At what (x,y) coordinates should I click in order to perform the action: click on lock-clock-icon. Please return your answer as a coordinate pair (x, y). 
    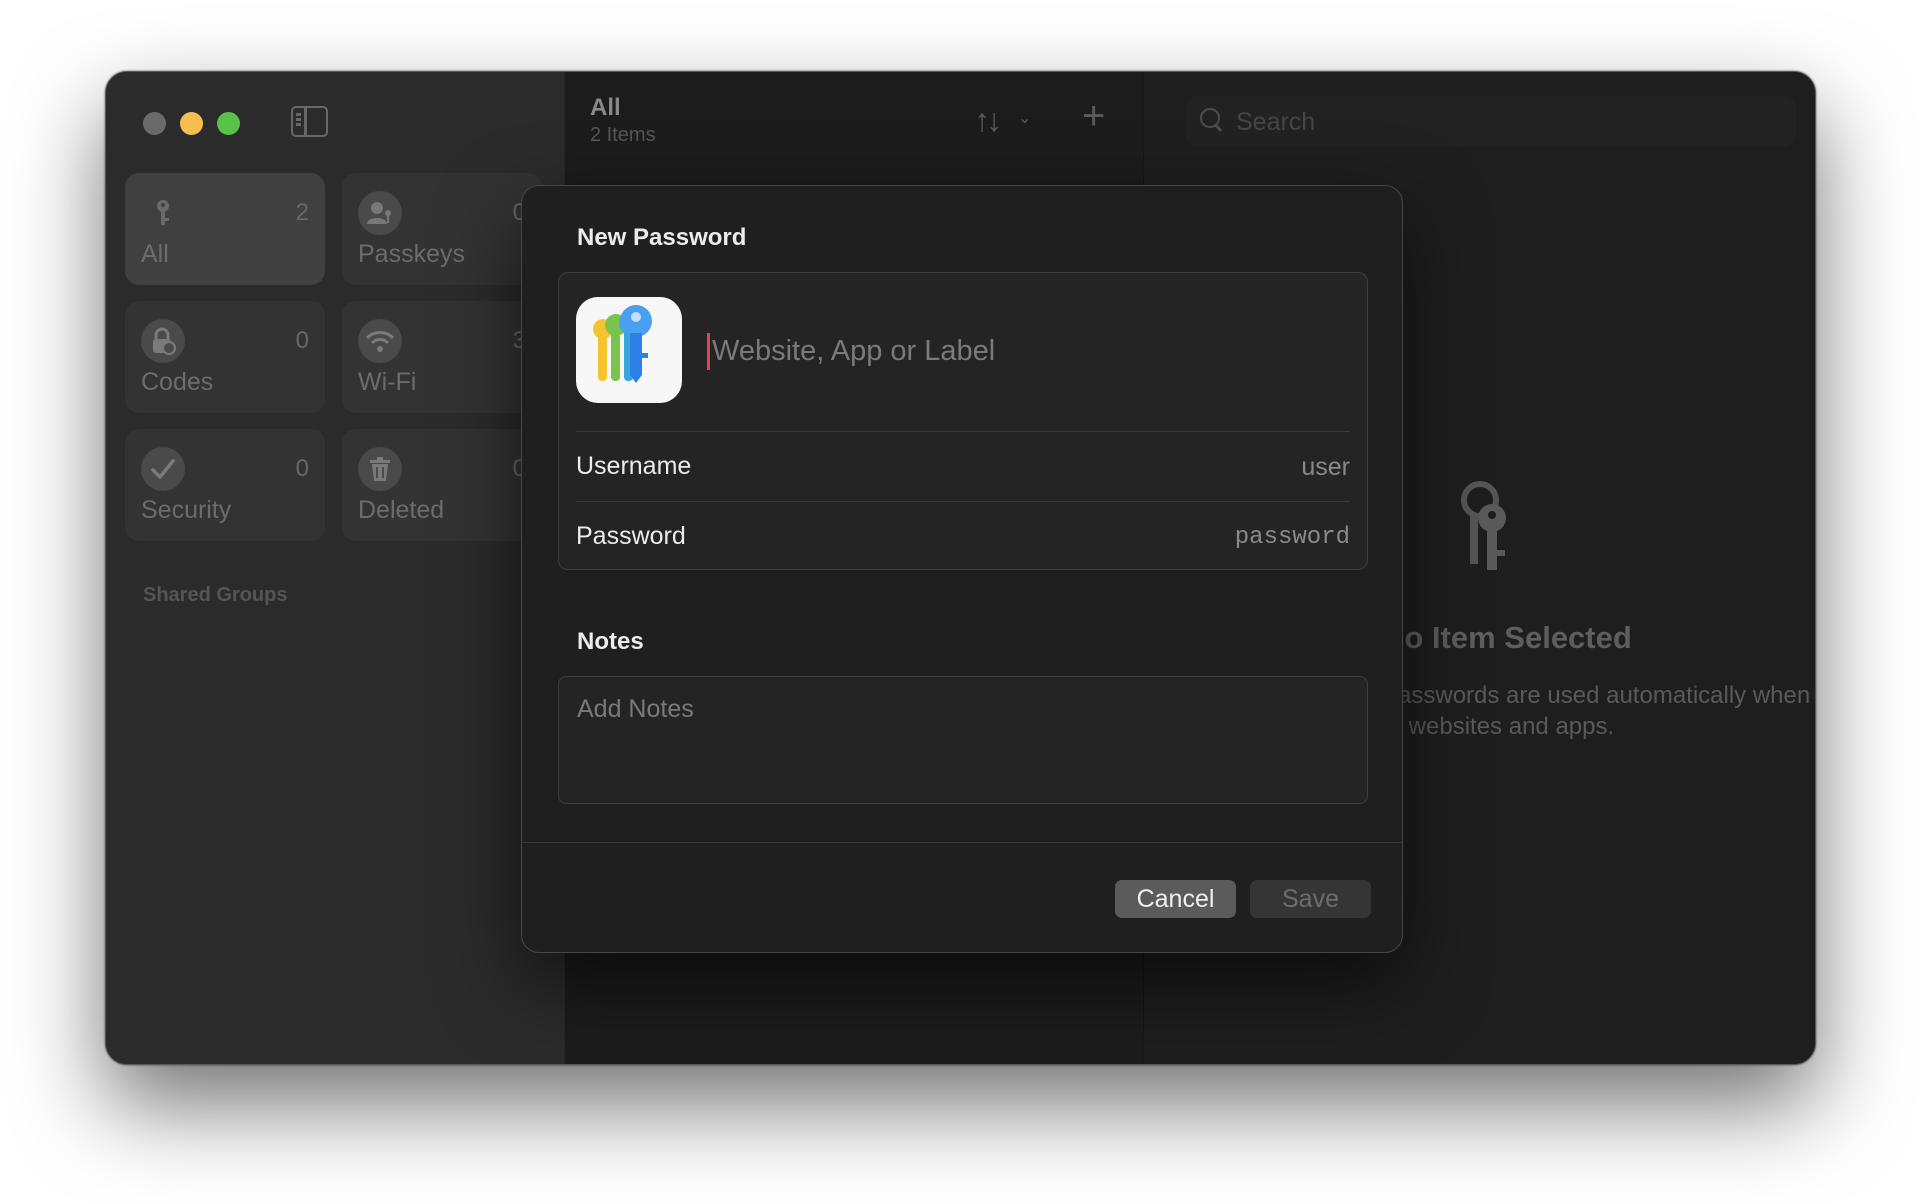
    Looking at the image, I should click on (163, 341).